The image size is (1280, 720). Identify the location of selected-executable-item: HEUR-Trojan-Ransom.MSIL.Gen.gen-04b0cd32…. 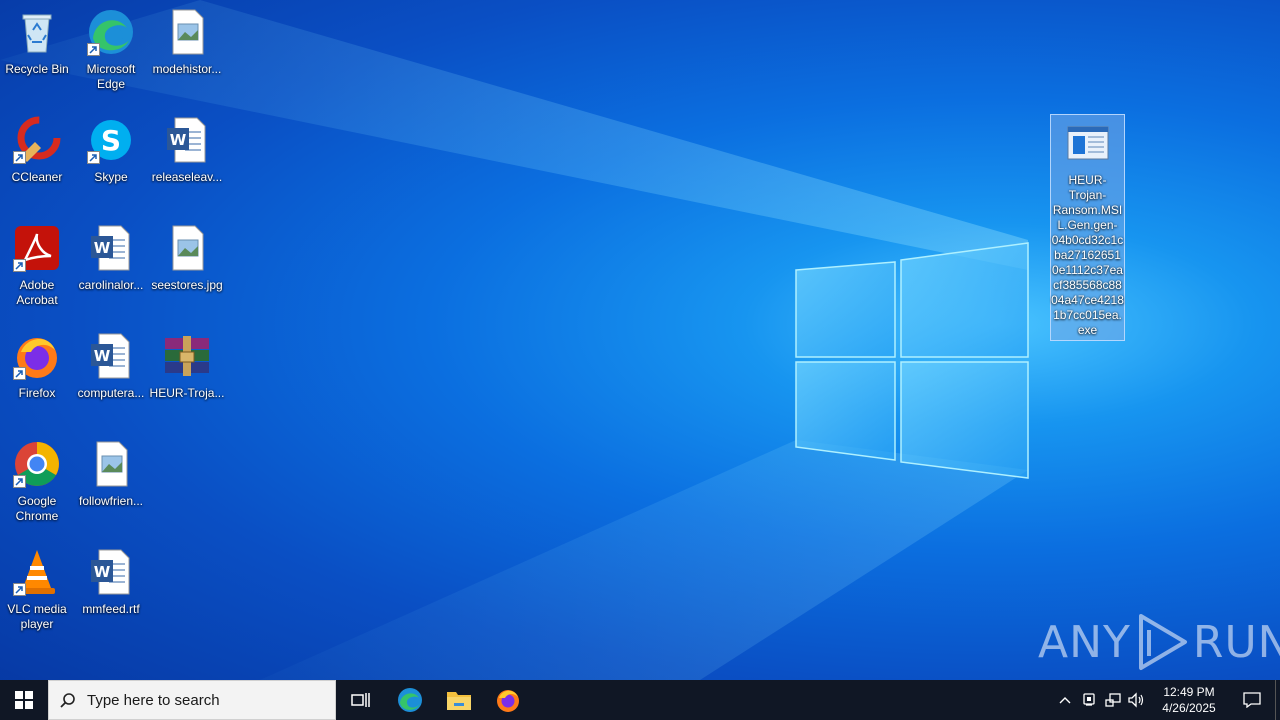
(1087, 227).